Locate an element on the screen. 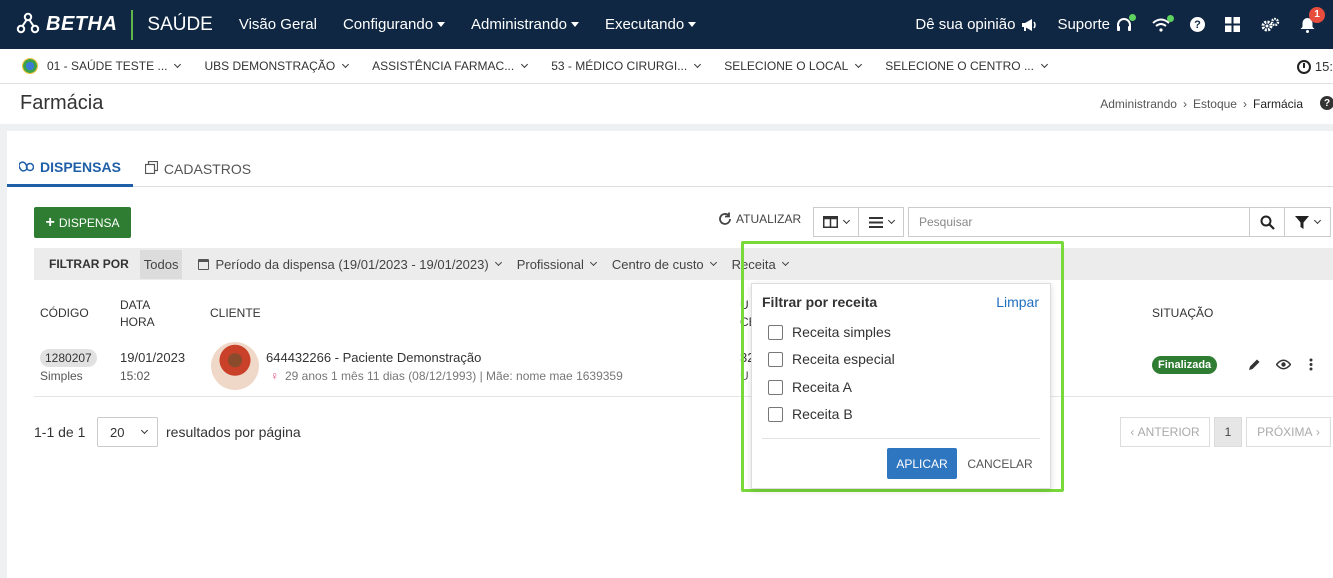  brand-name: BETHA is located at coordinates (82, 24).